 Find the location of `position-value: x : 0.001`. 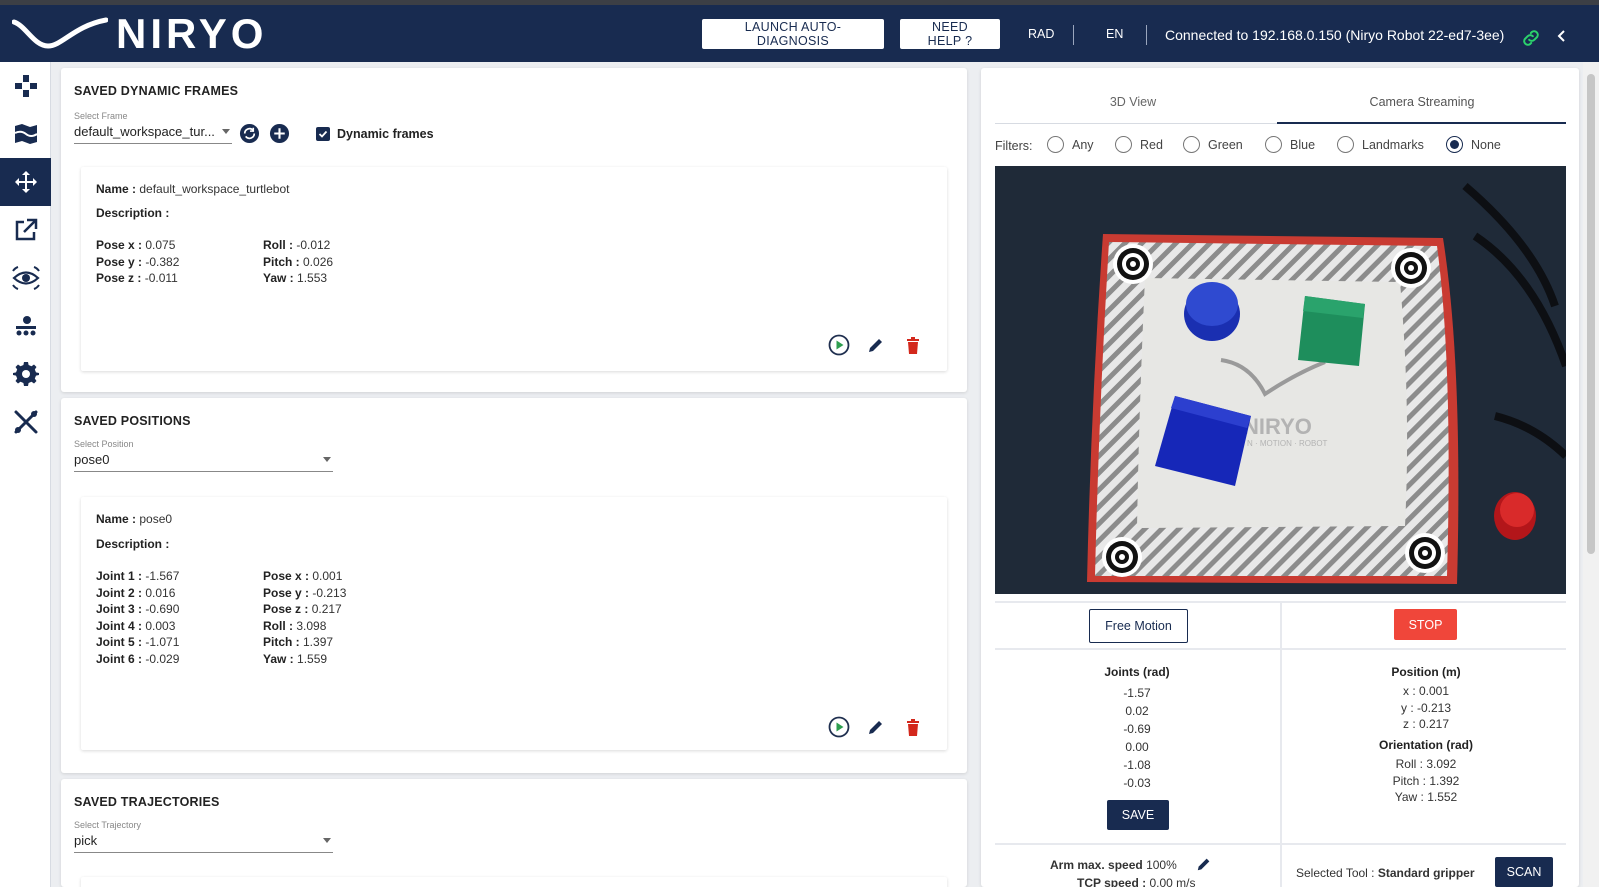

position-value: x : 0.001 is located at coordinates (1426, 691).